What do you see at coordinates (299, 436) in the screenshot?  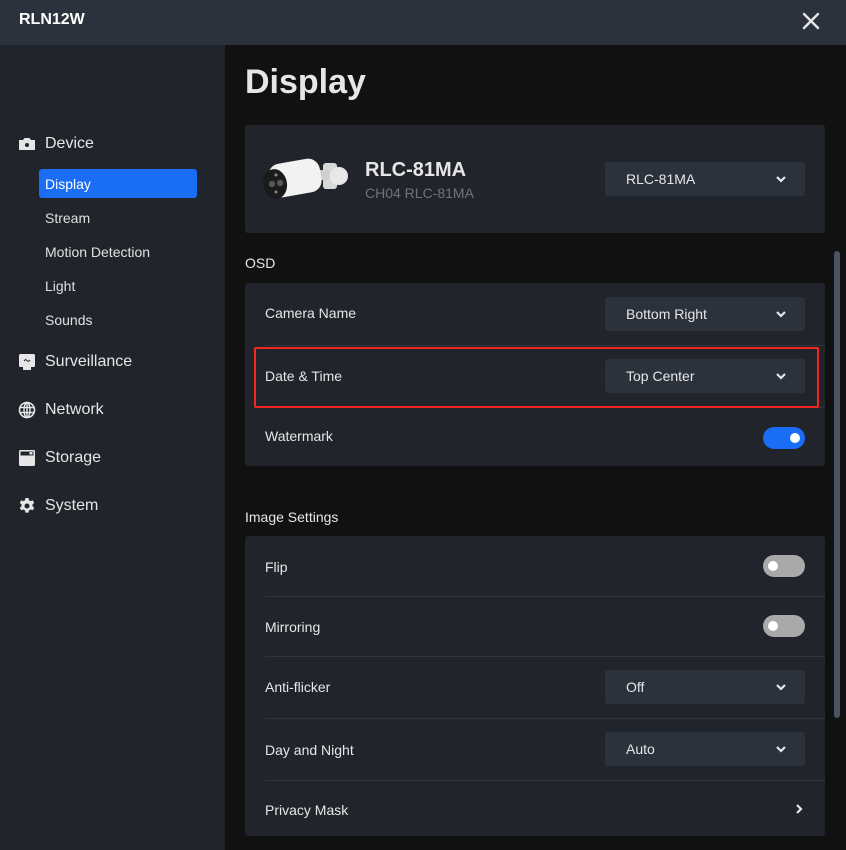 I see `watermark-label: Watermark` at bounding box center [299, 436].